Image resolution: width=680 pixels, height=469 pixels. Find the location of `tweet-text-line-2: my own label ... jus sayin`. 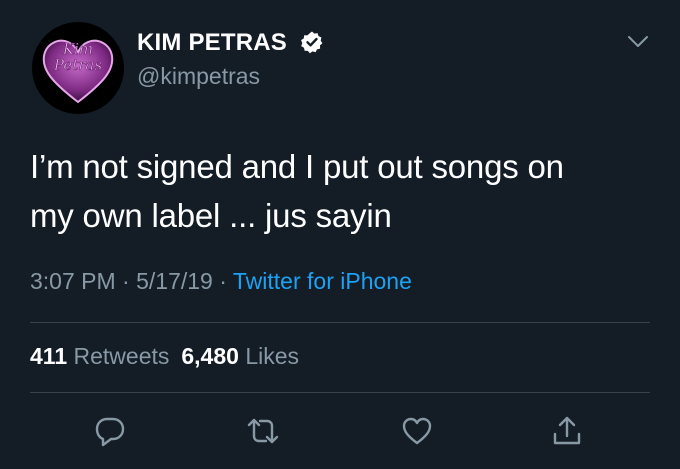

tweet-text-line-2: my own label ... jus sayin is located at coordinates (211, 215).